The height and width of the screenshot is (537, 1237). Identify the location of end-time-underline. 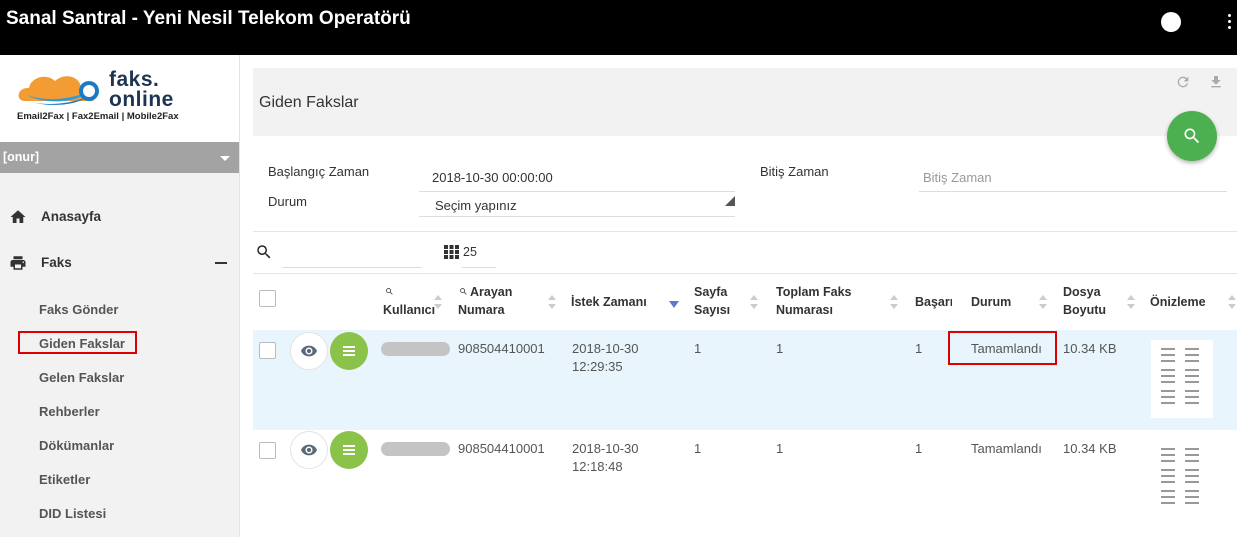
(1073, 191).